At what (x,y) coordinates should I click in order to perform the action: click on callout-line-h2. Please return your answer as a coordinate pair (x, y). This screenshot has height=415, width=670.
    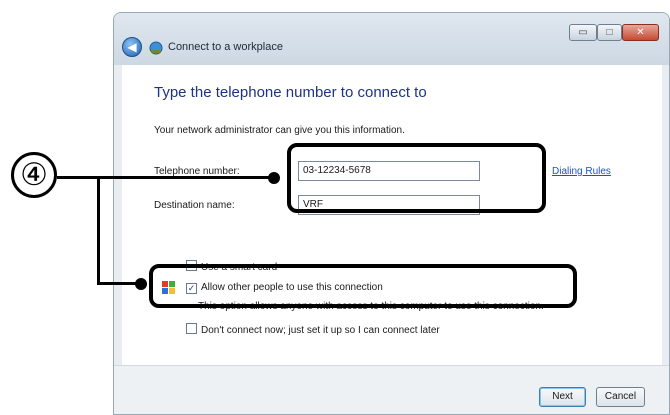
    Looking at the image, I should click on (117, 283).